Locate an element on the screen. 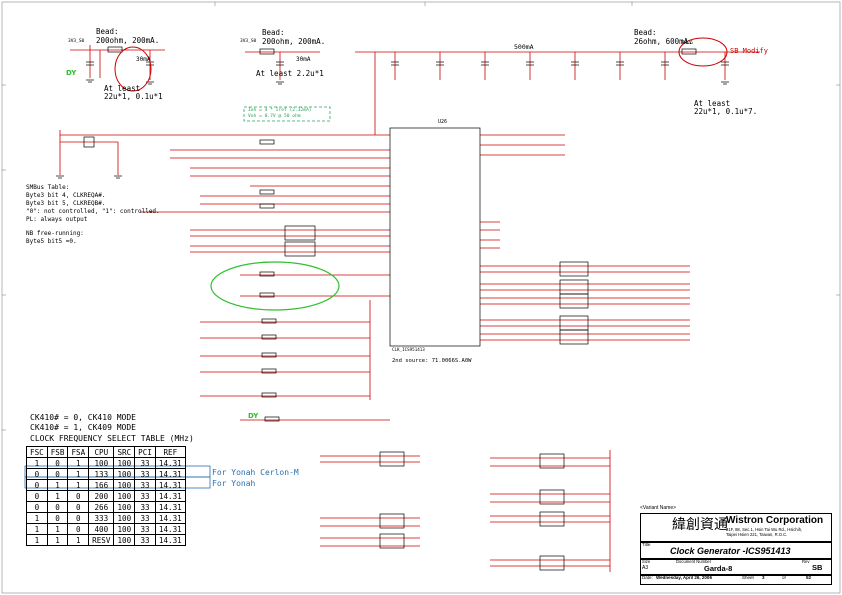  col-header: FSA is located at coordinates (78, 452).